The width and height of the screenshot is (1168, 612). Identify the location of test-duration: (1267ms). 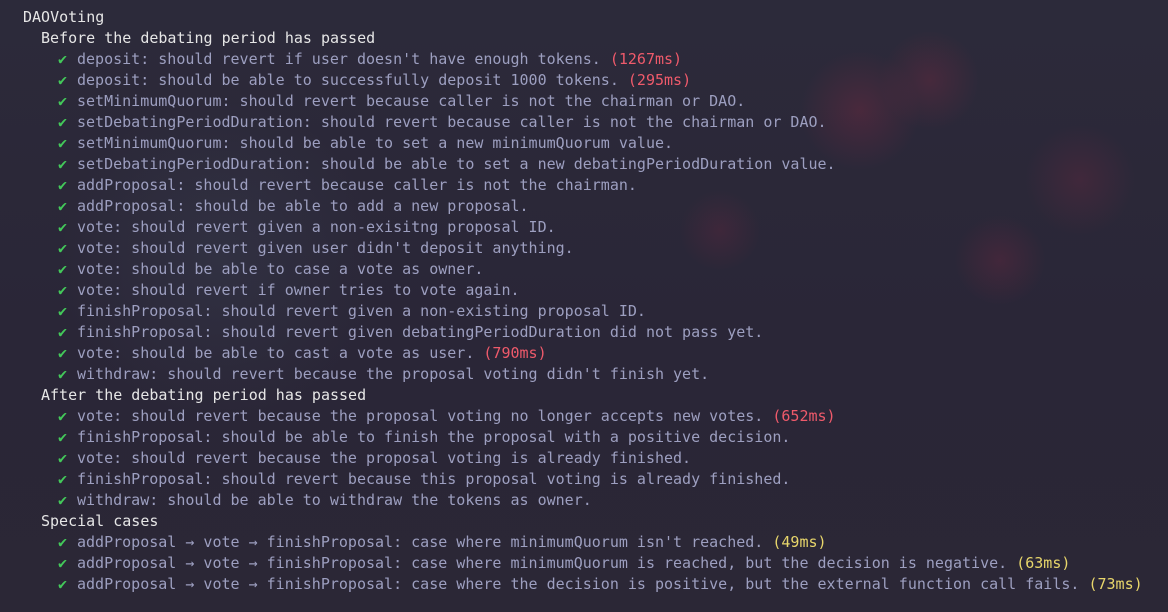
(646, 59).